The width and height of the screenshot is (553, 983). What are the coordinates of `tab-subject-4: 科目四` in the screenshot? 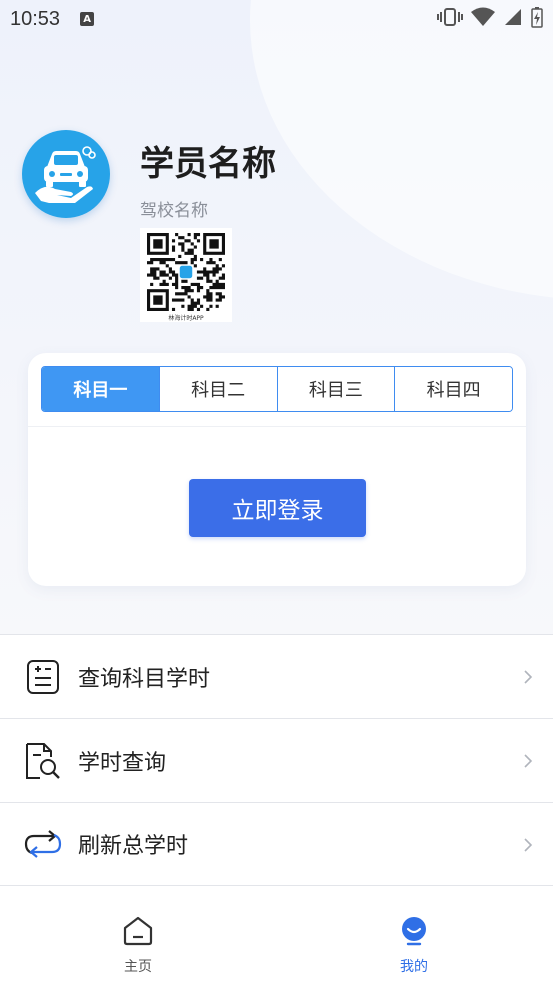 It's located at (453, 389).